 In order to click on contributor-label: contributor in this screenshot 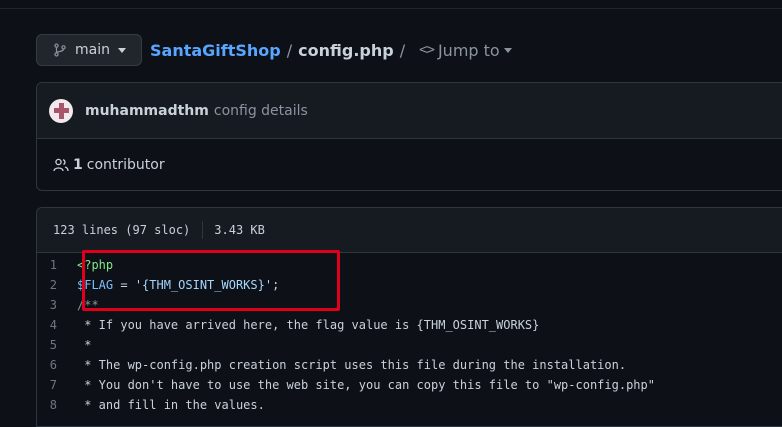, I will do `click(125, 165)`.